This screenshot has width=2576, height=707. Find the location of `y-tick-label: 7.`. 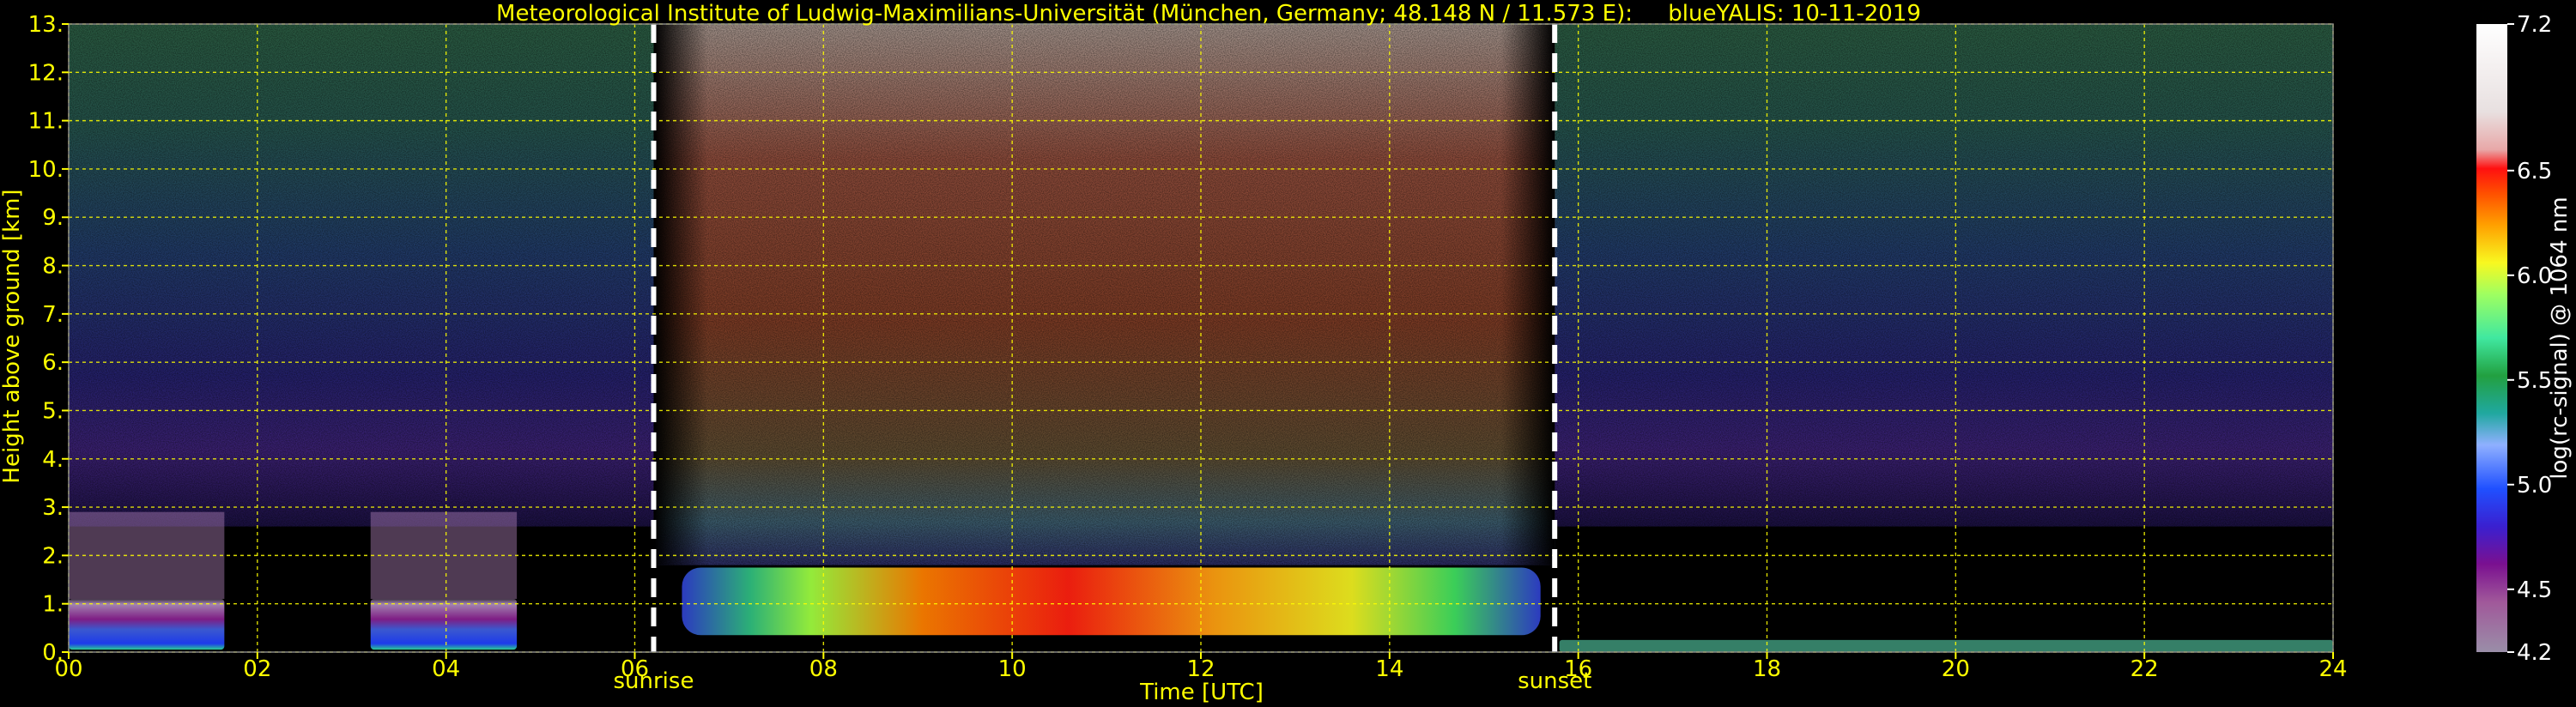

y-tick-label: 7. is located at coordinates (53, 315).